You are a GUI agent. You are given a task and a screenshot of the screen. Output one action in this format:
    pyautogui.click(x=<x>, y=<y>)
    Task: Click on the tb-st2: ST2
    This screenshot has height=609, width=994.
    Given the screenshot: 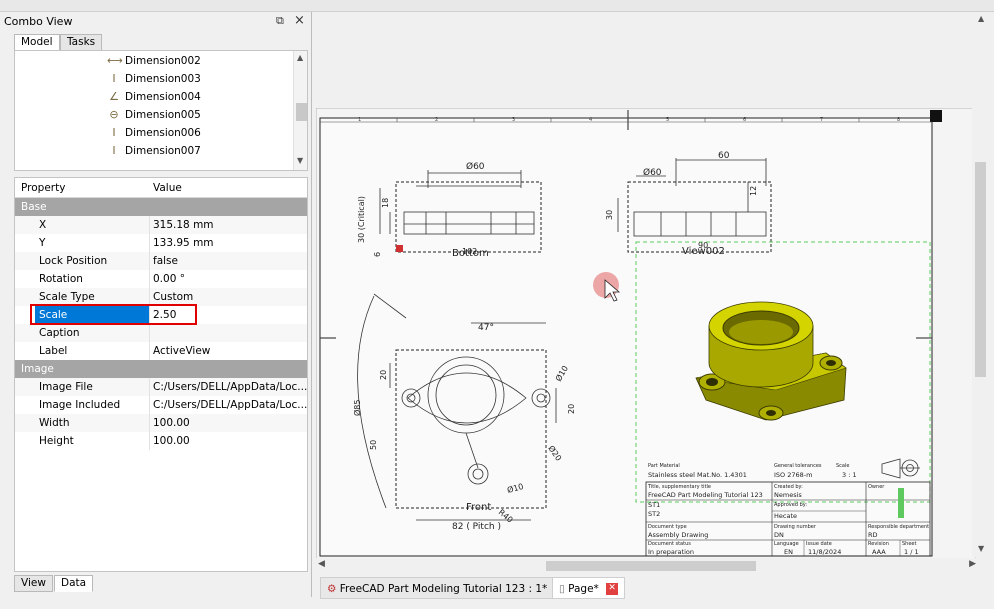 What is the action you would take?
    pyautogui.click(x=654, y=514)
    